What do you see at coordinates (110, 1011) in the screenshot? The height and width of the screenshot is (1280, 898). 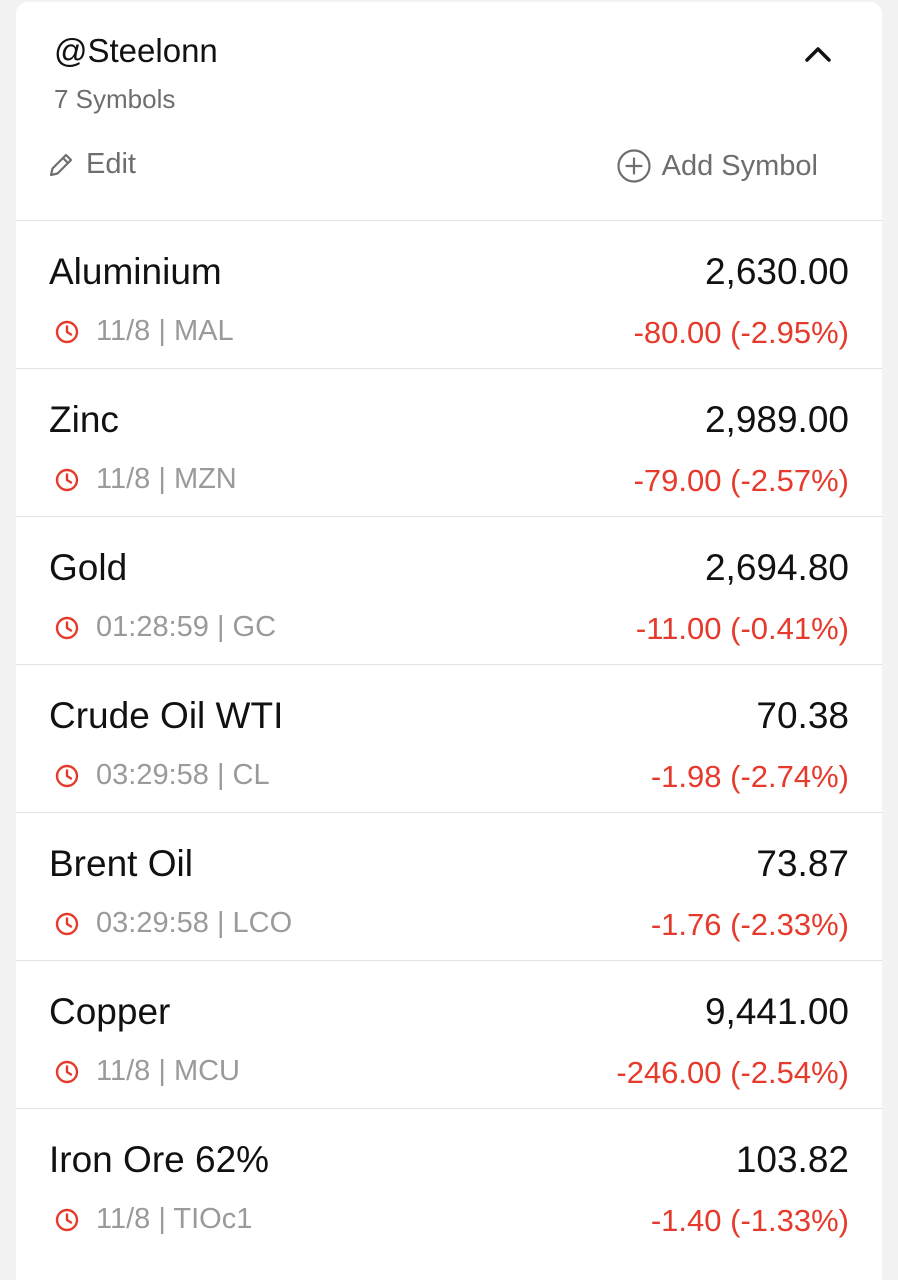 I see `symbol-name: Copper` at bounding box center [110, 1011].